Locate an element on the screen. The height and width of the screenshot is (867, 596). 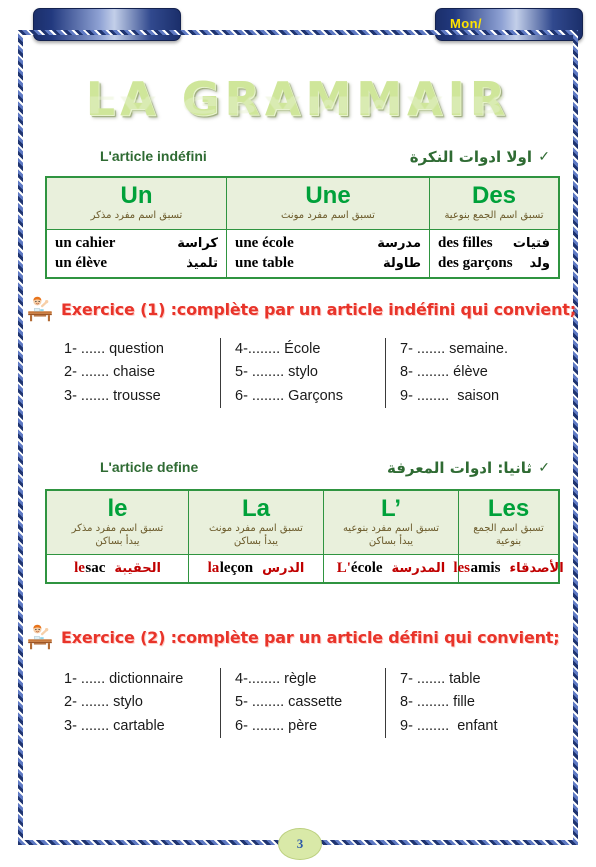
example-french: le sac is located at coordinates (89, 568).